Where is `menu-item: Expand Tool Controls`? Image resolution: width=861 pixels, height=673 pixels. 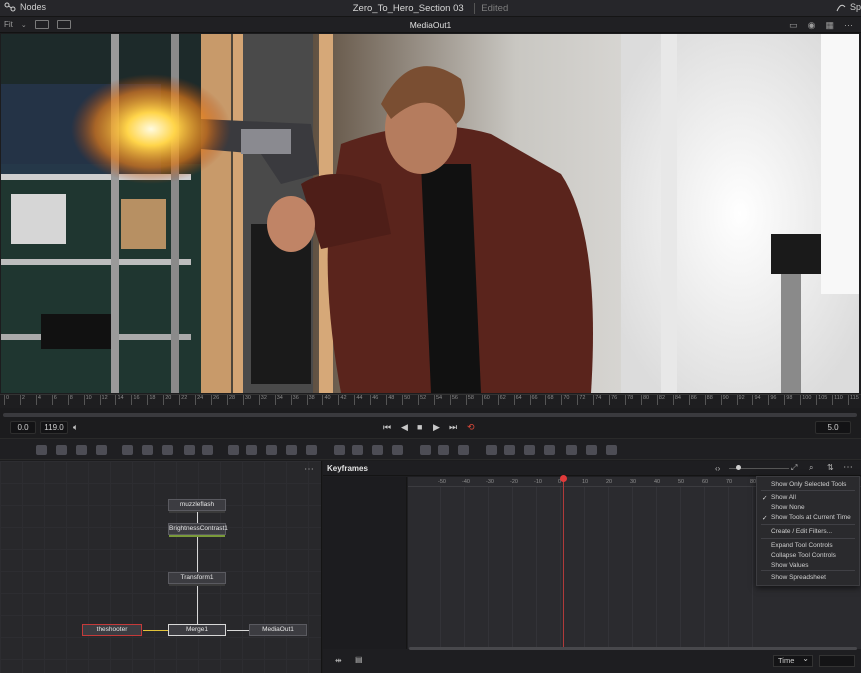
menu-item: Expand Tool Controls is located at coordinates (802, 545).